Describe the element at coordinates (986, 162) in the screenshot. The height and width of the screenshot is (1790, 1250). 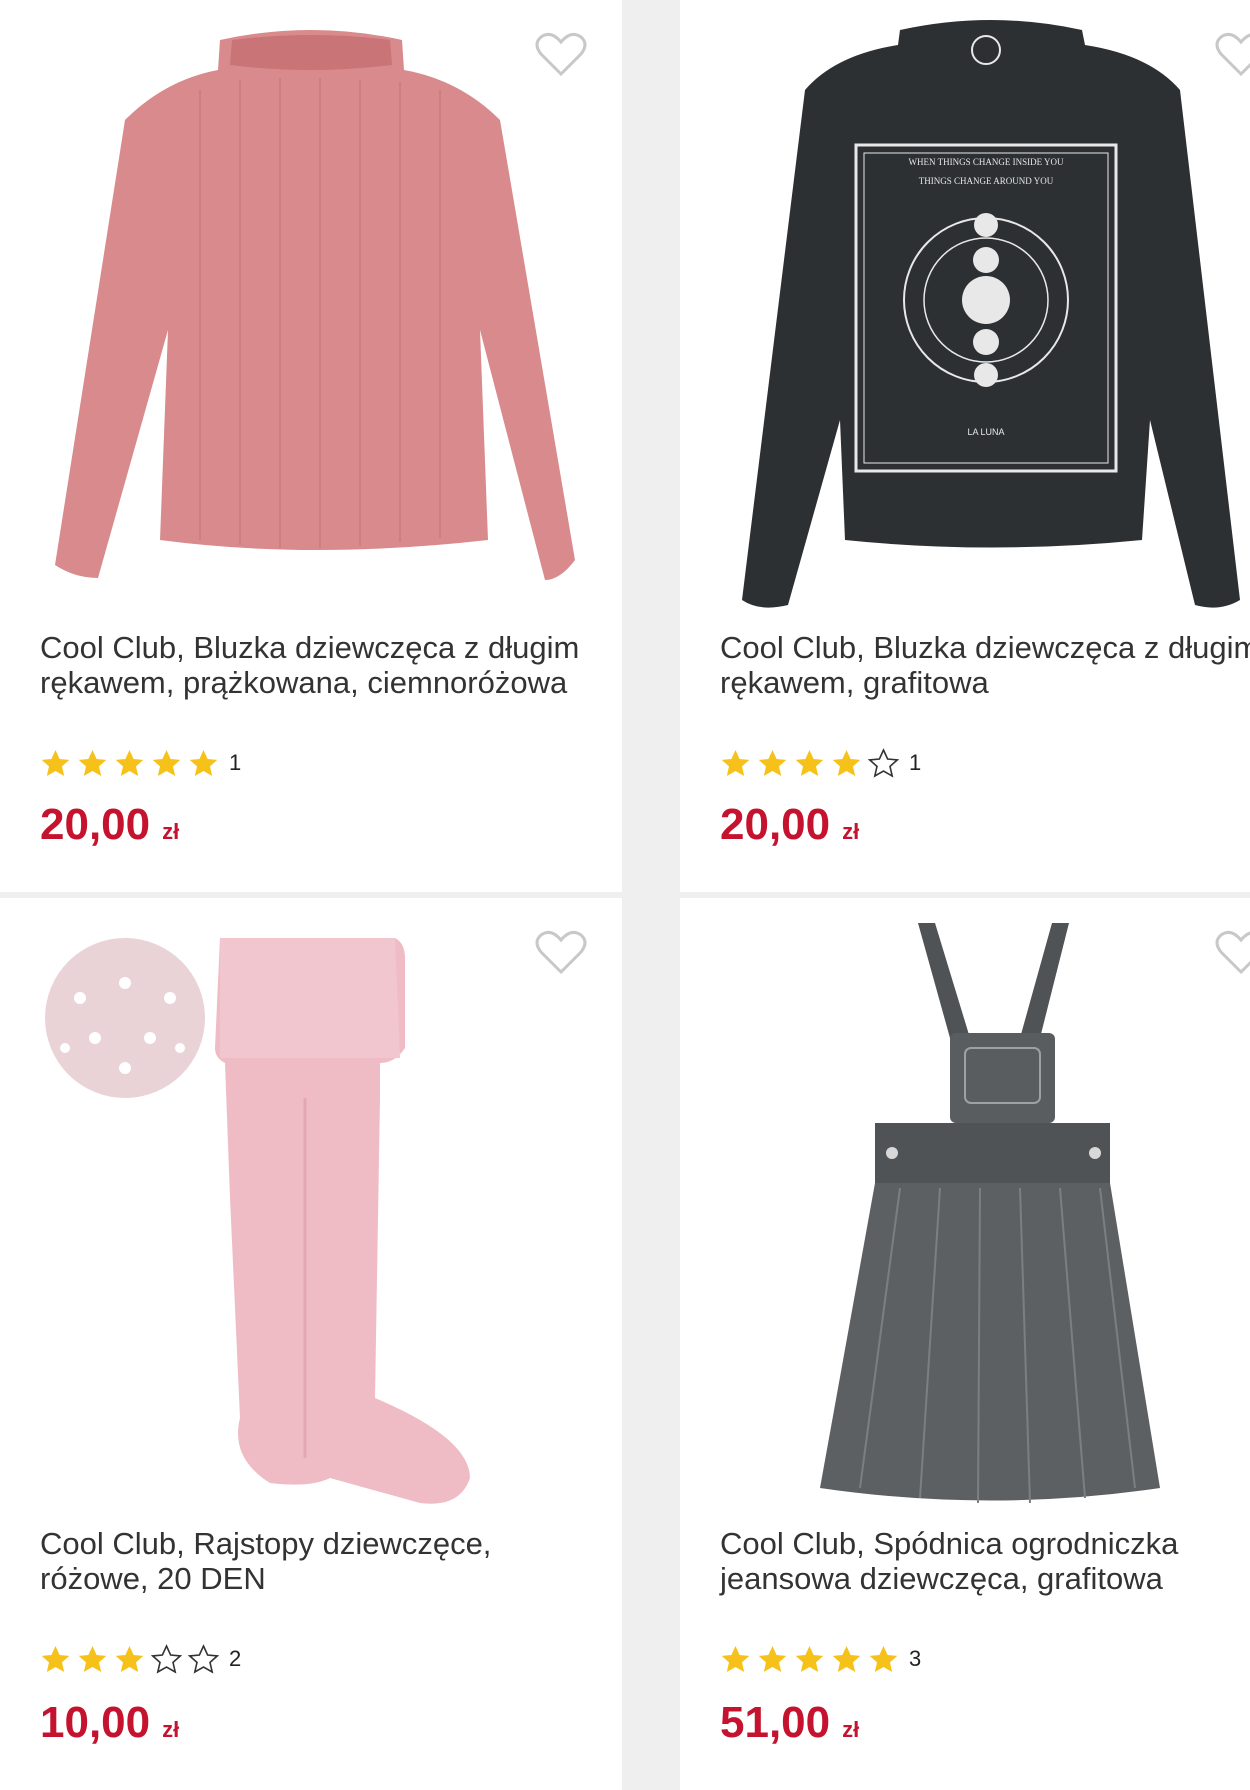
I see `print-line-1: WHEN THINGS CHANGE INSIDE YOU` at that location.